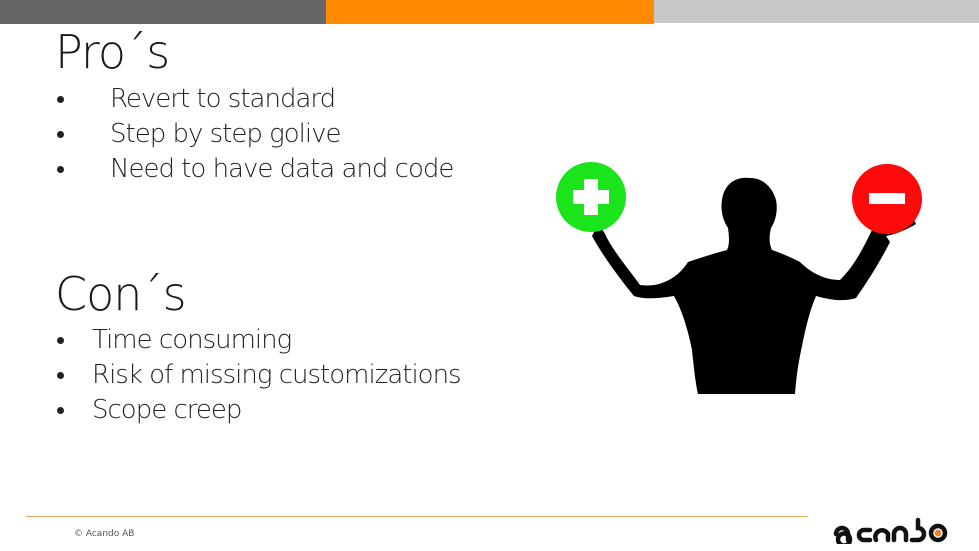 The width and height of the screenshot is (979, 551). What do you see at coordinates (225, 134) in the screenshot?
I see `pros-item-text: Step by step golive` at bounding box center [225, 134].